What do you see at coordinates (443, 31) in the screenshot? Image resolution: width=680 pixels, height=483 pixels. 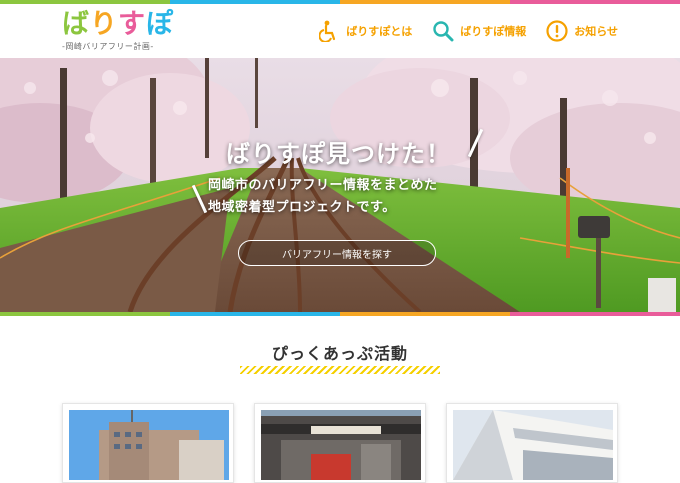 I see `search-icon` at bounding box center [443, 31].